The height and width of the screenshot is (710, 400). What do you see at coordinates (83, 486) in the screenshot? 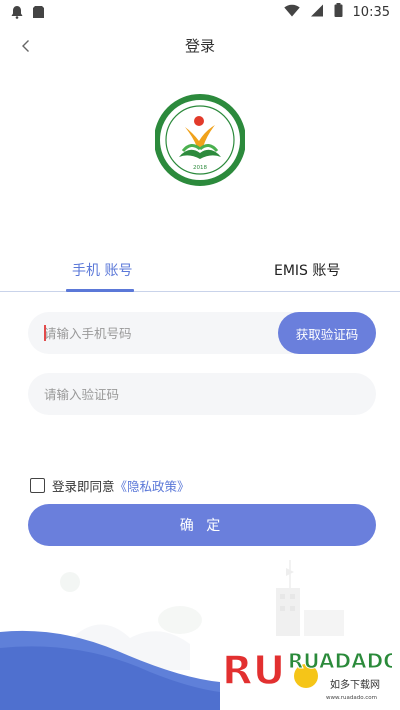
I see `agreement-text: 登录即同意` at bounding box center [83, 486].